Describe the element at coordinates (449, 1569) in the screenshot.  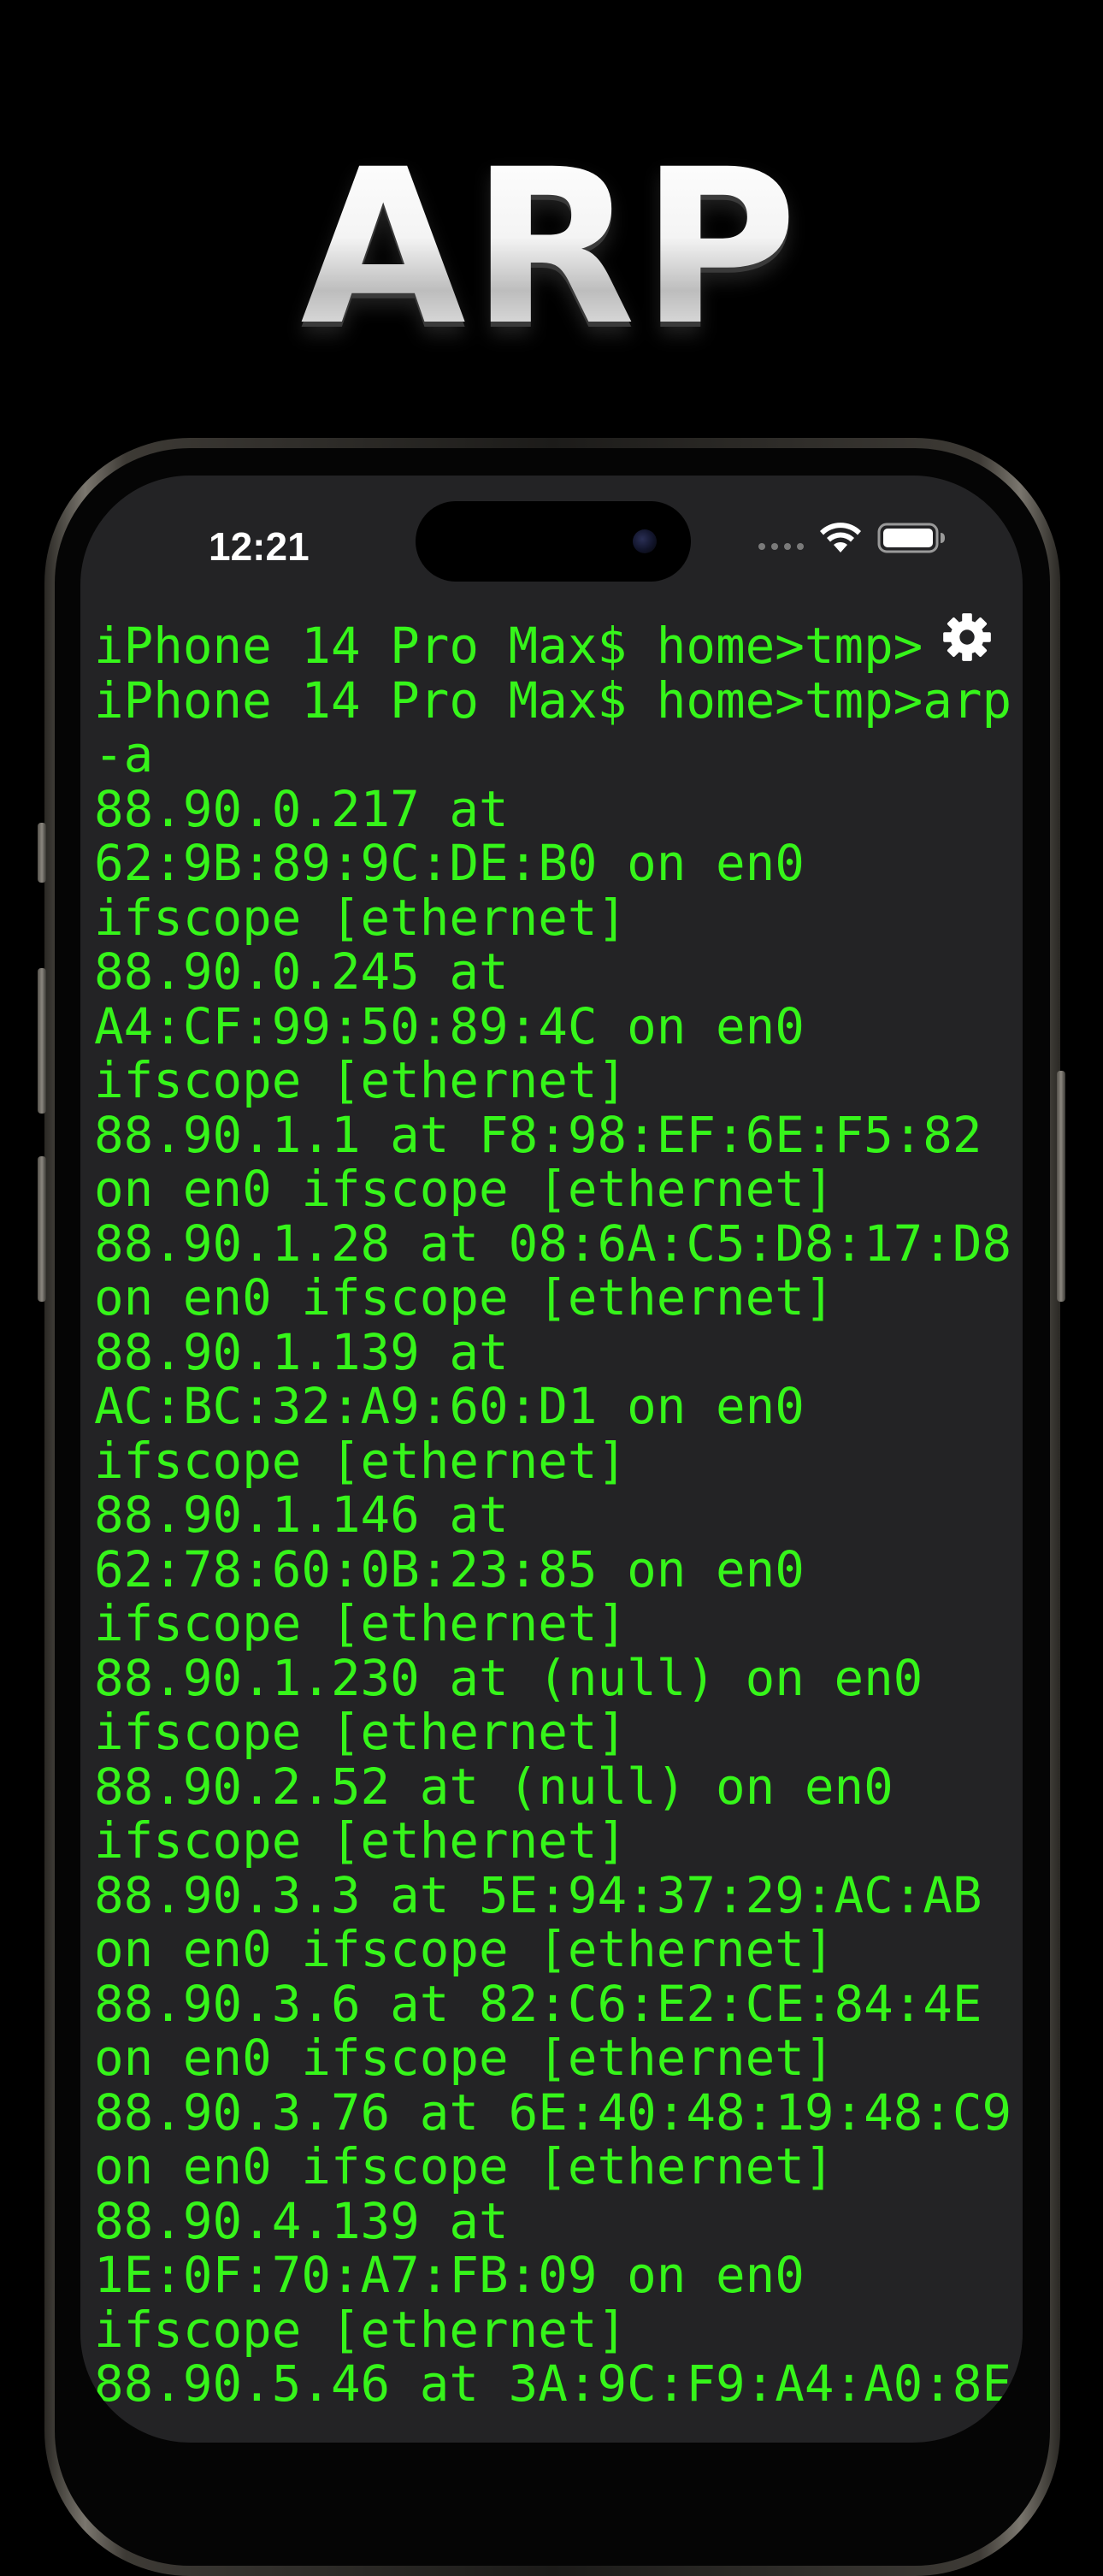
I see `terminal-line: 62:78:60:0B:23:85 on en0` at that location.